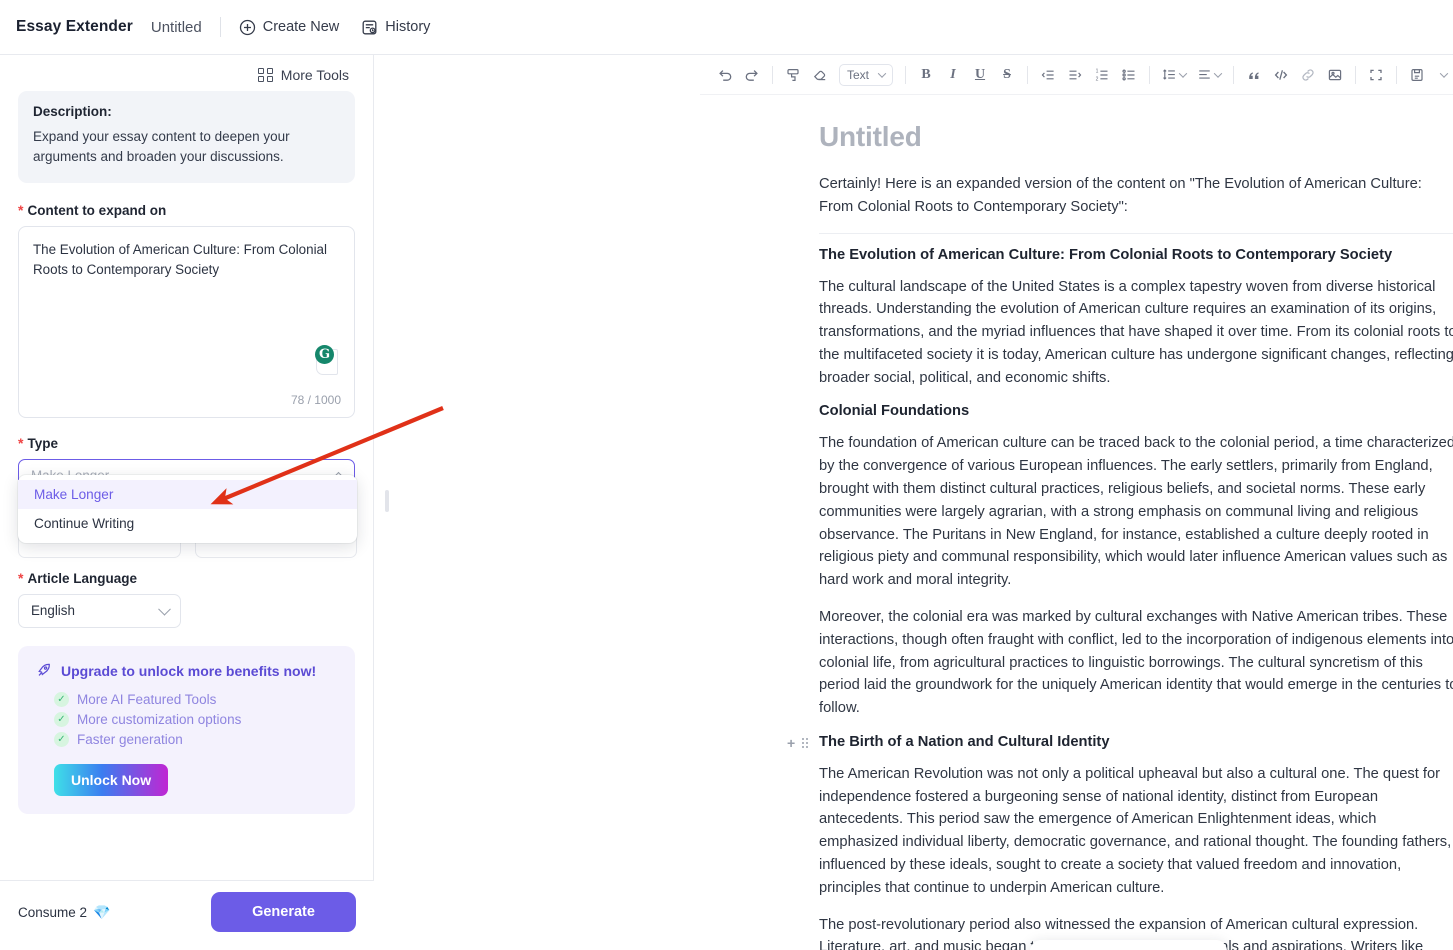 The width and height of the screenshot is (1453, 950). I want to click on undo-button, so click(725, 75).